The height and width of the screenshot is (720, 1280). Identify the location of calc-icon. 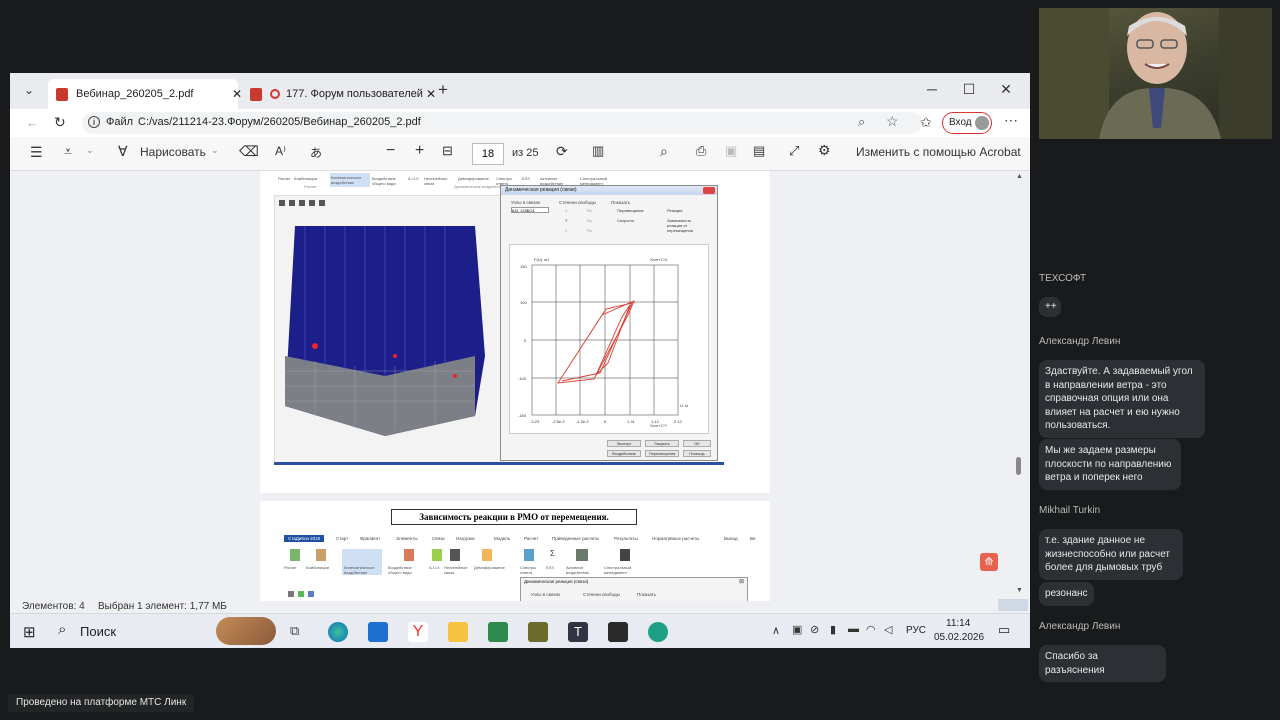
(295, 555).